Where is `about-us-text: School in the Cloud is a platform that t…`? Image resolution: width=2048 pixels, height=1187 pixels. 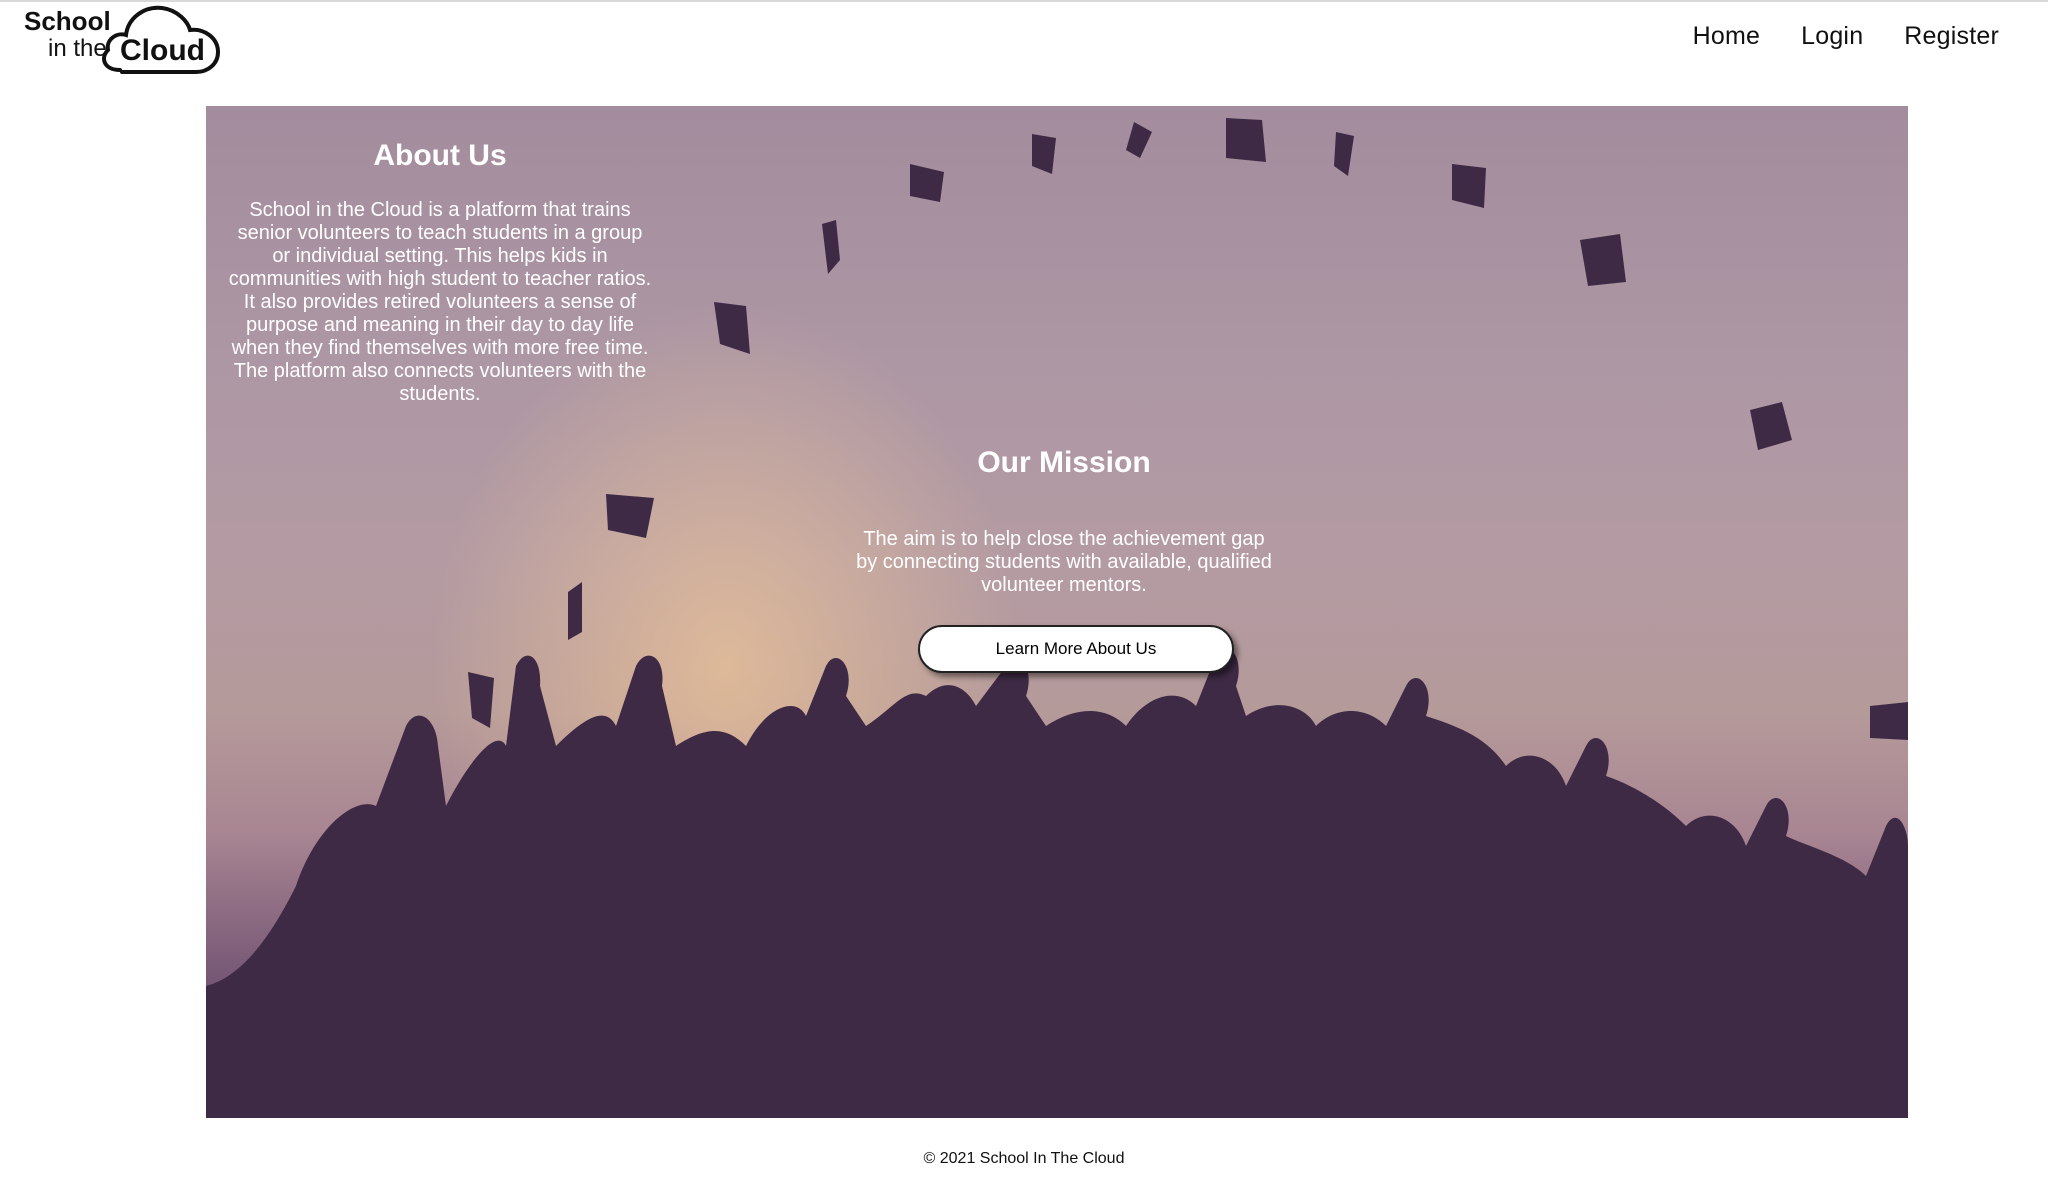 about-us-text: School in the Cloud is a platform that t… is located at coordinates (440, 302).